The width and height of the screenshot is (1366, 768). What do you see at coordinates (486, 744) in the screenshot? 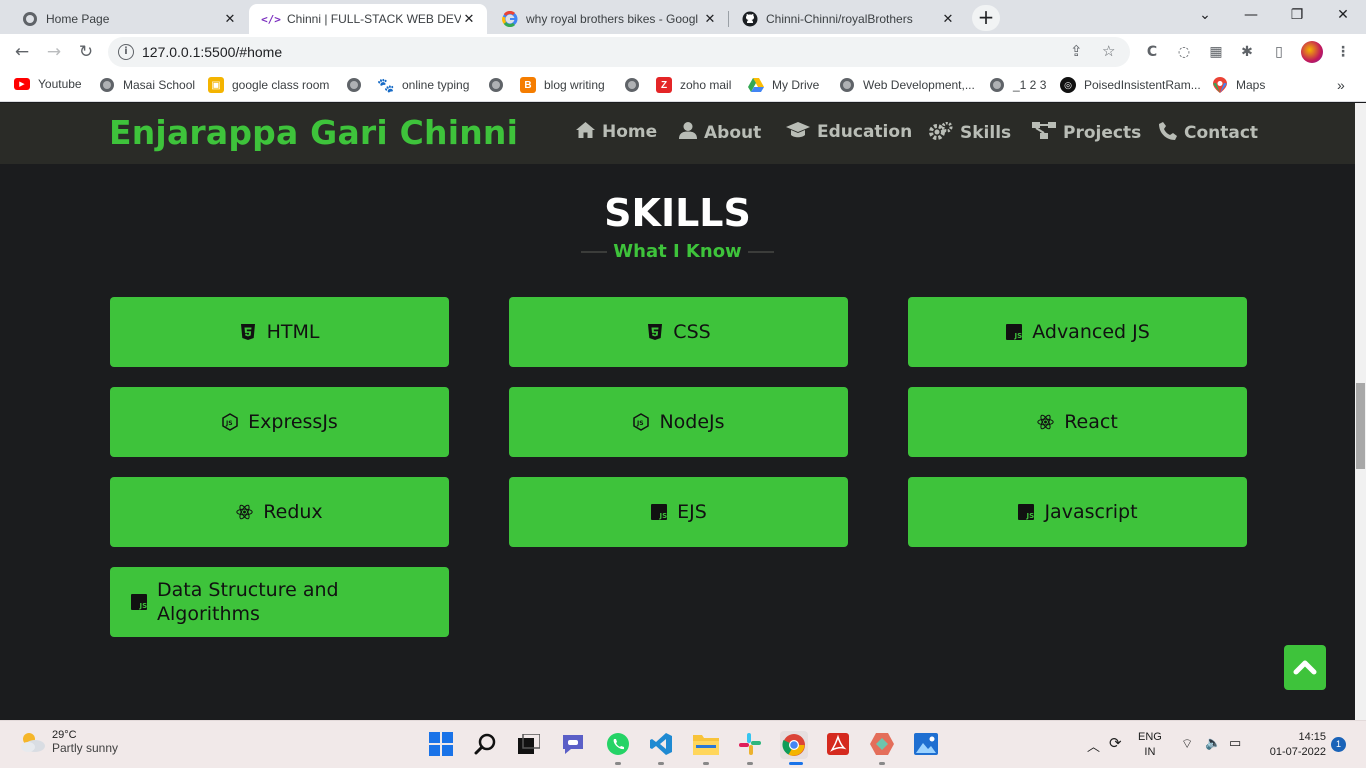
I see `search-icon` at bounding box center [486, 744].